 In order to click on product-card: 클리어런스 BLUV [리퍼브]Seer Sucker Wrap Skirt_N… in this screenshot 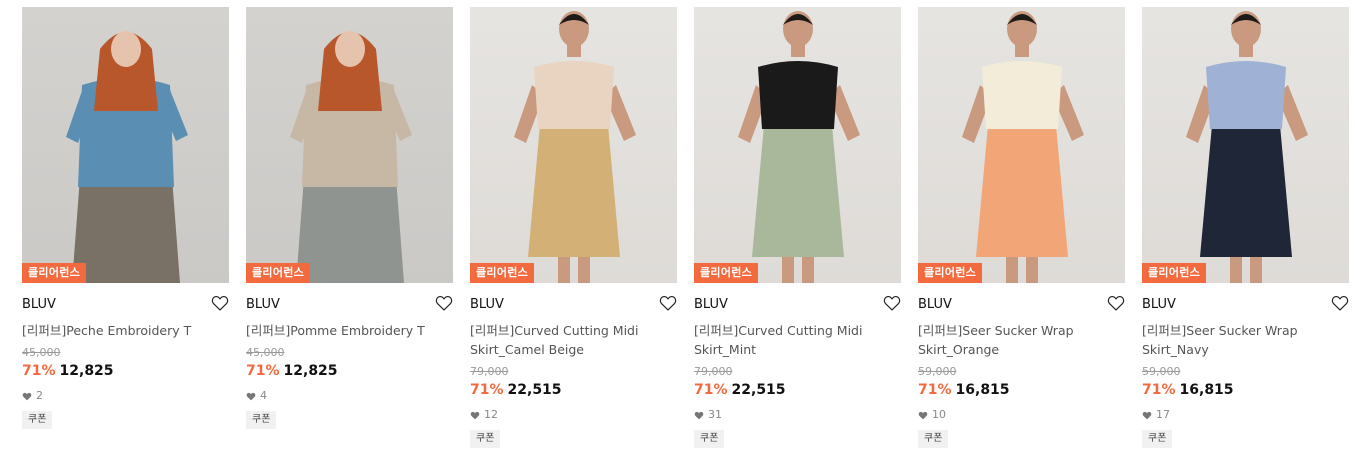, I will do `click(1245, 227)`.